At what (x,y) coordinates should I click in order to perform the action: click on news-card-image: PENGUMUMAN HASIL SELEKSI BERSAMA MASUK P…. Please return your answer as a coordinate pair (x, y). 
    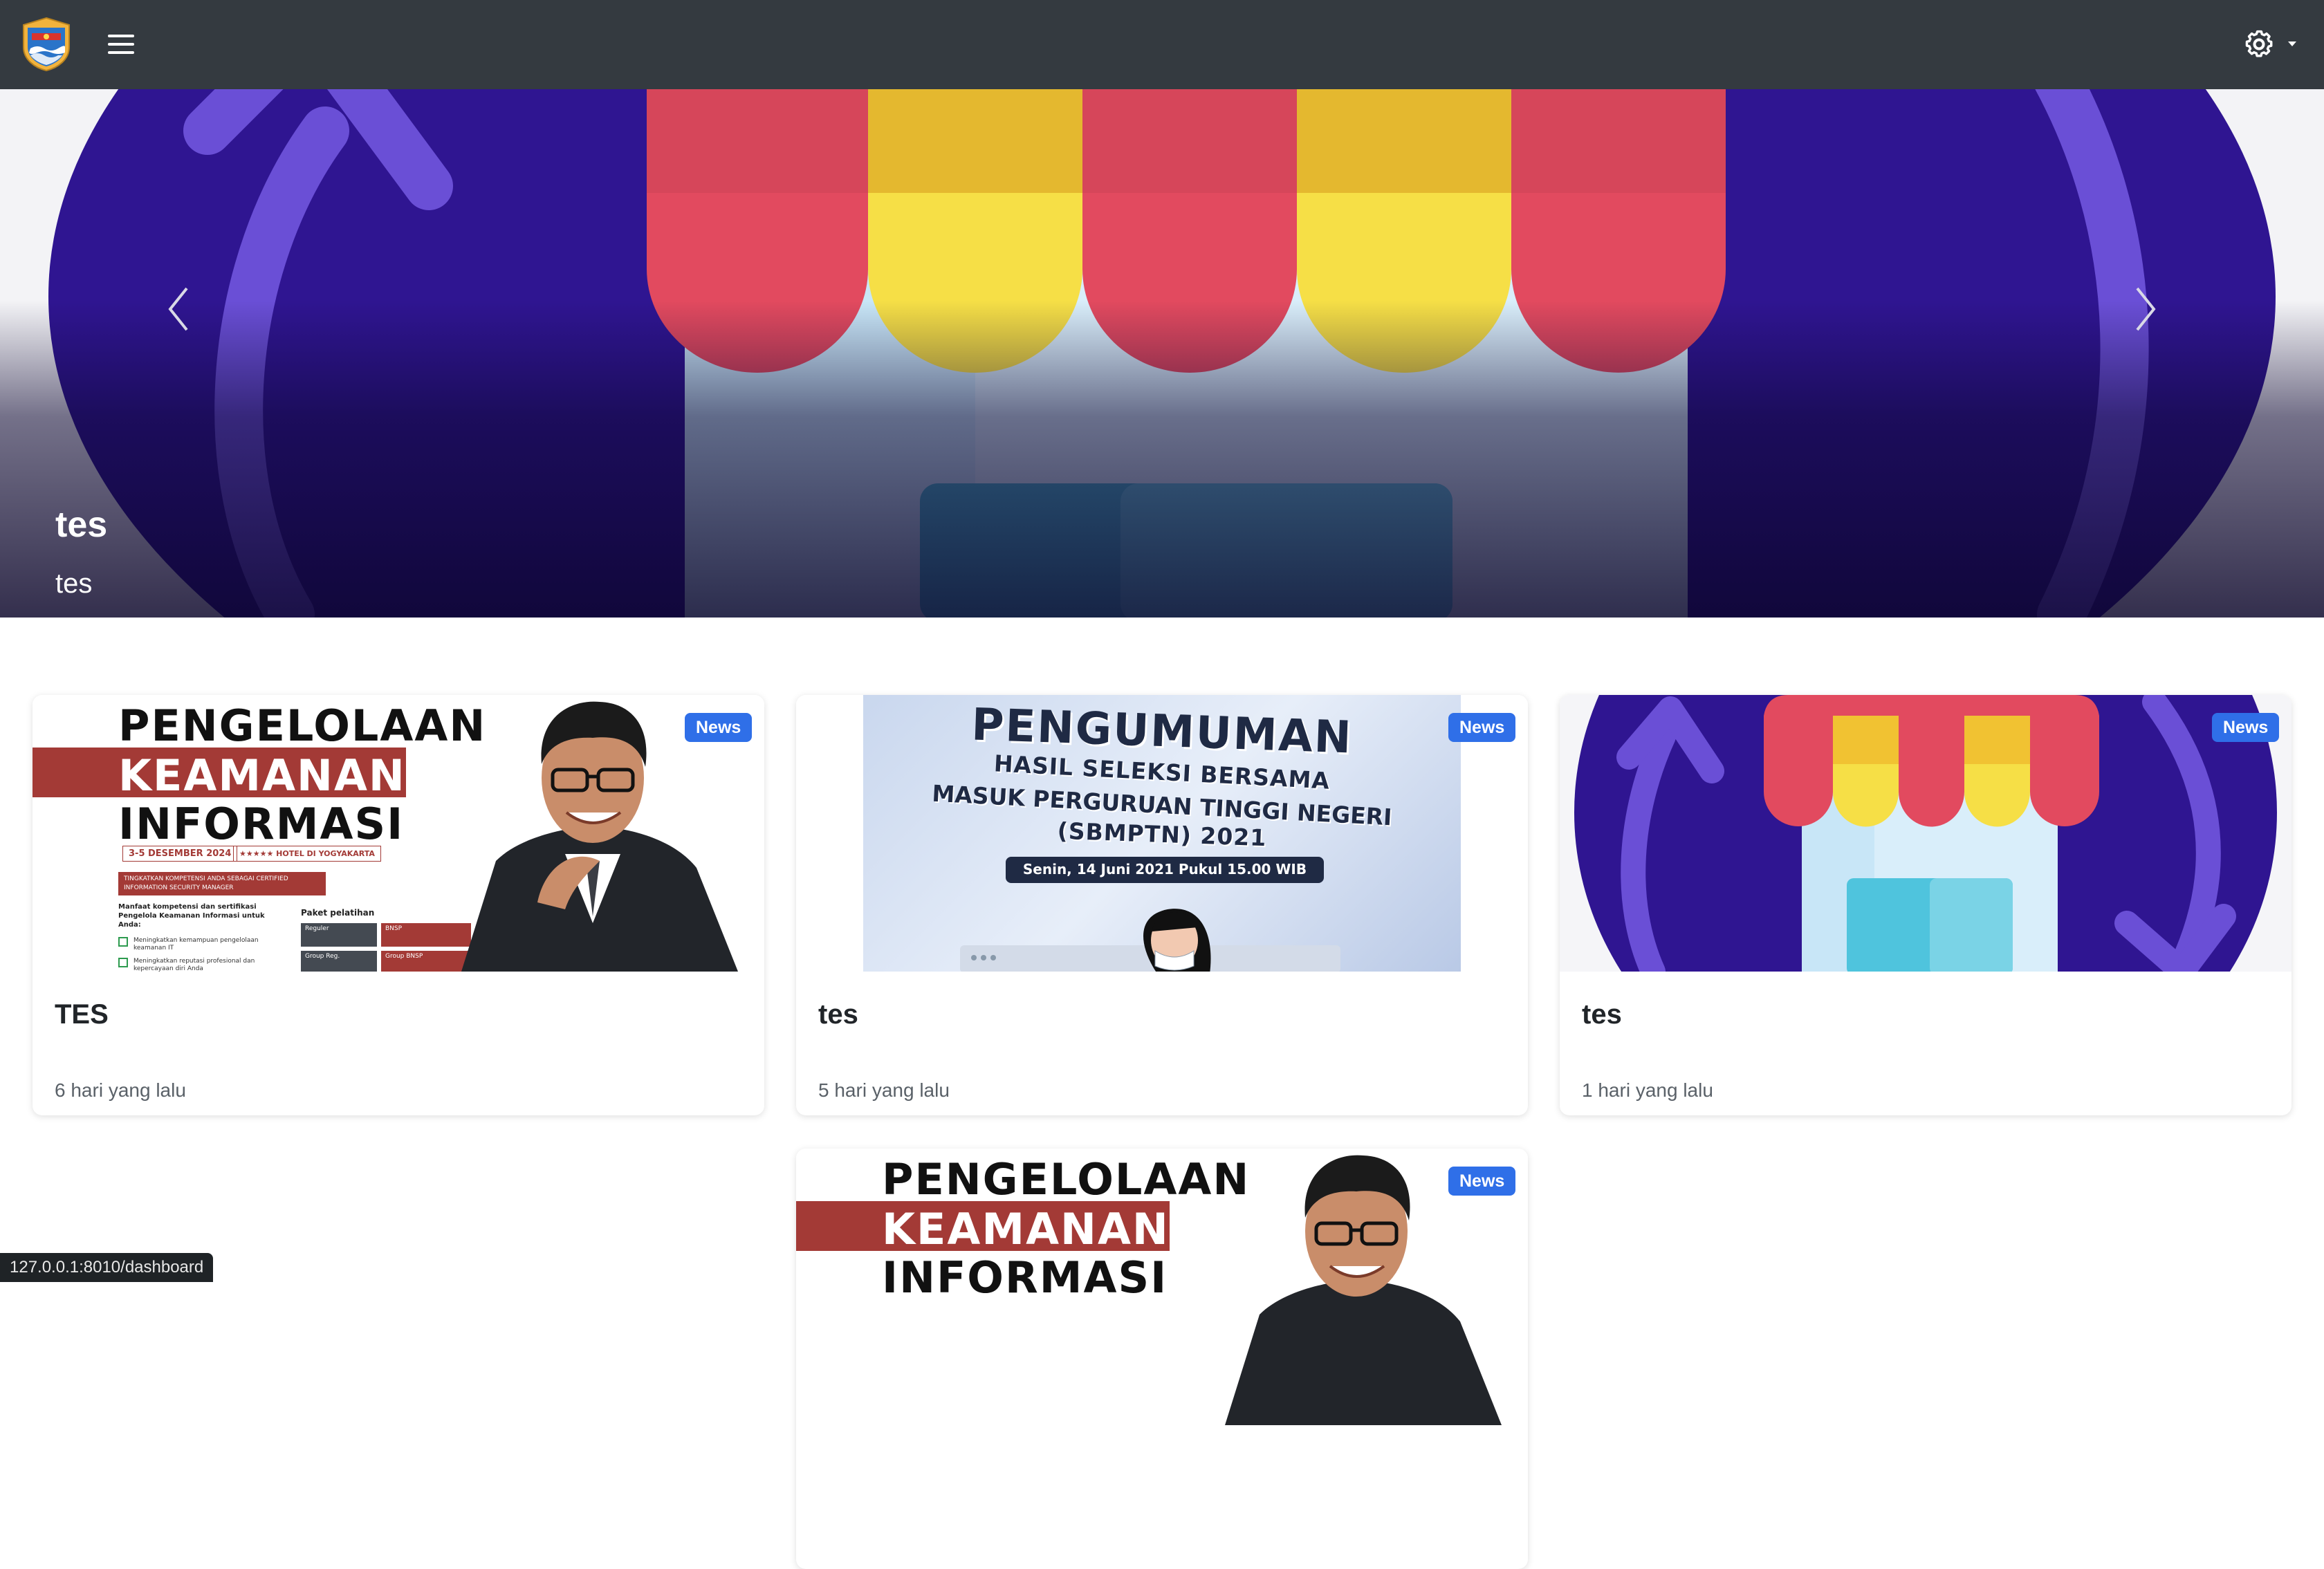
    Looking at the image, I should click on (1162, 833).